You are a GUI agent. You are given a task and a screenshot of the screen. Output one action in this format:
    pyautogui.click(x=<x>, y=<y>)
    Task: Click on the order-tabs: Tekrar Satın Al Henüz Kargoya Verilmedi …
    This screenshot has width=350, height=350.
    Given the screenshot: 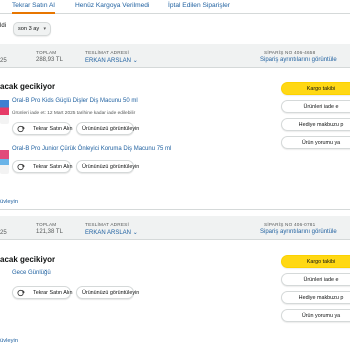 What is the action you would take?
    pyautogui.click(x=175, y=7)
    